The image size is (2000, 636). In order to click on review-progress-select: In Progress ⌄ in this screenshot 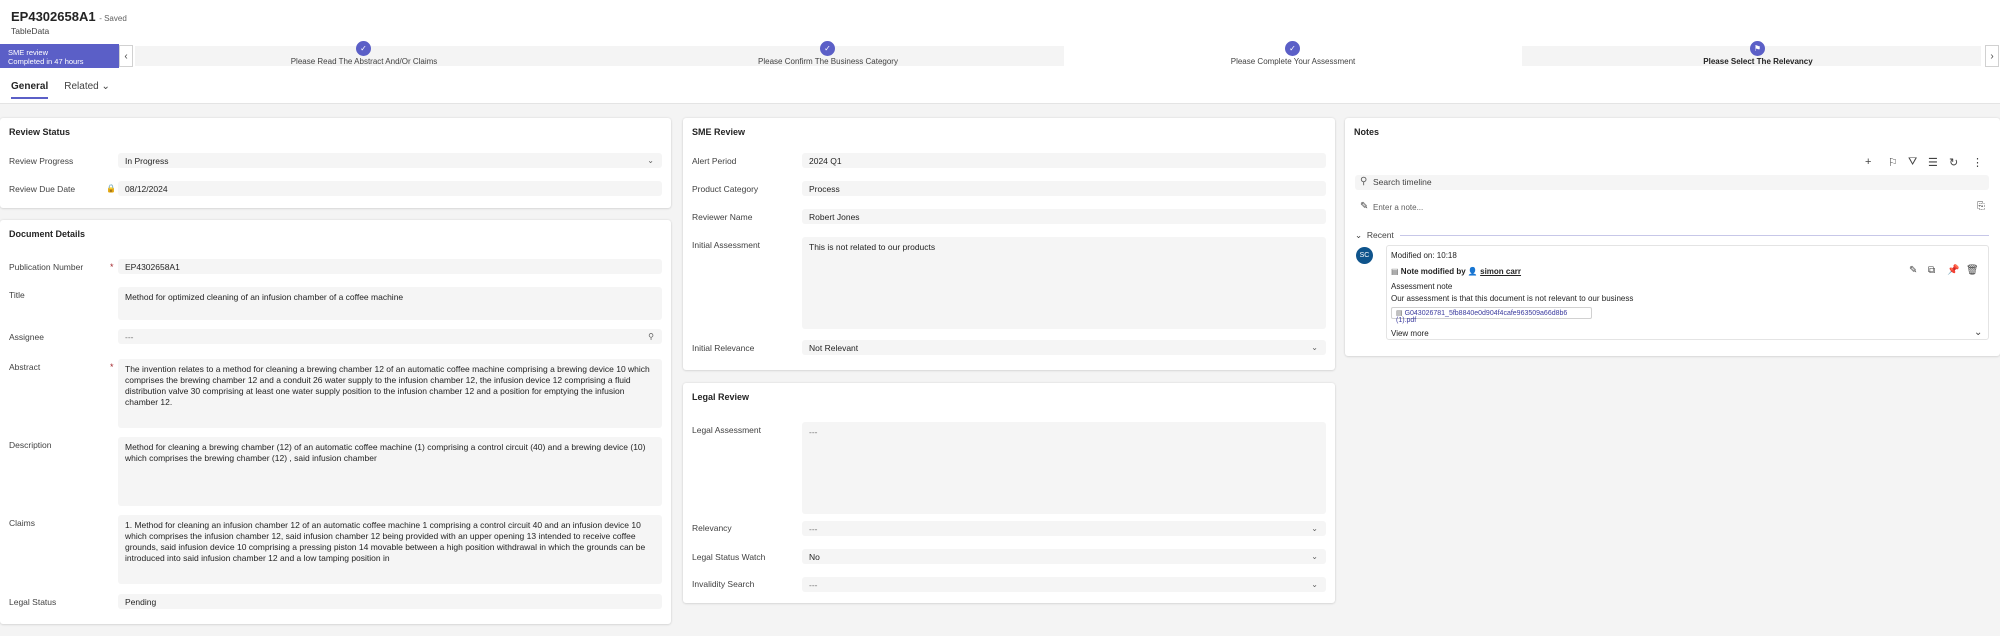, I will do `click(390, 160)`.